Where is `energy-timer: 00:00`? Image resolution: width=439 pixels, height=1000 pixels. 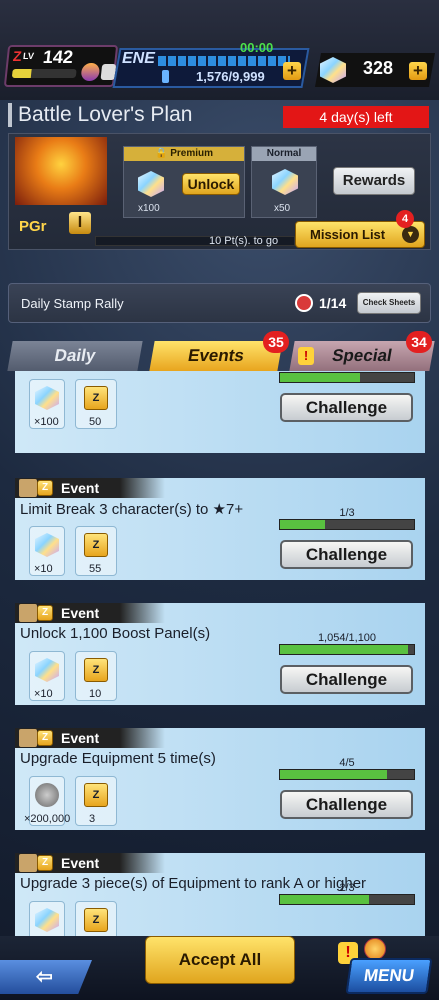 energy-timer: 00:00 is located at coordinates (257, 47).